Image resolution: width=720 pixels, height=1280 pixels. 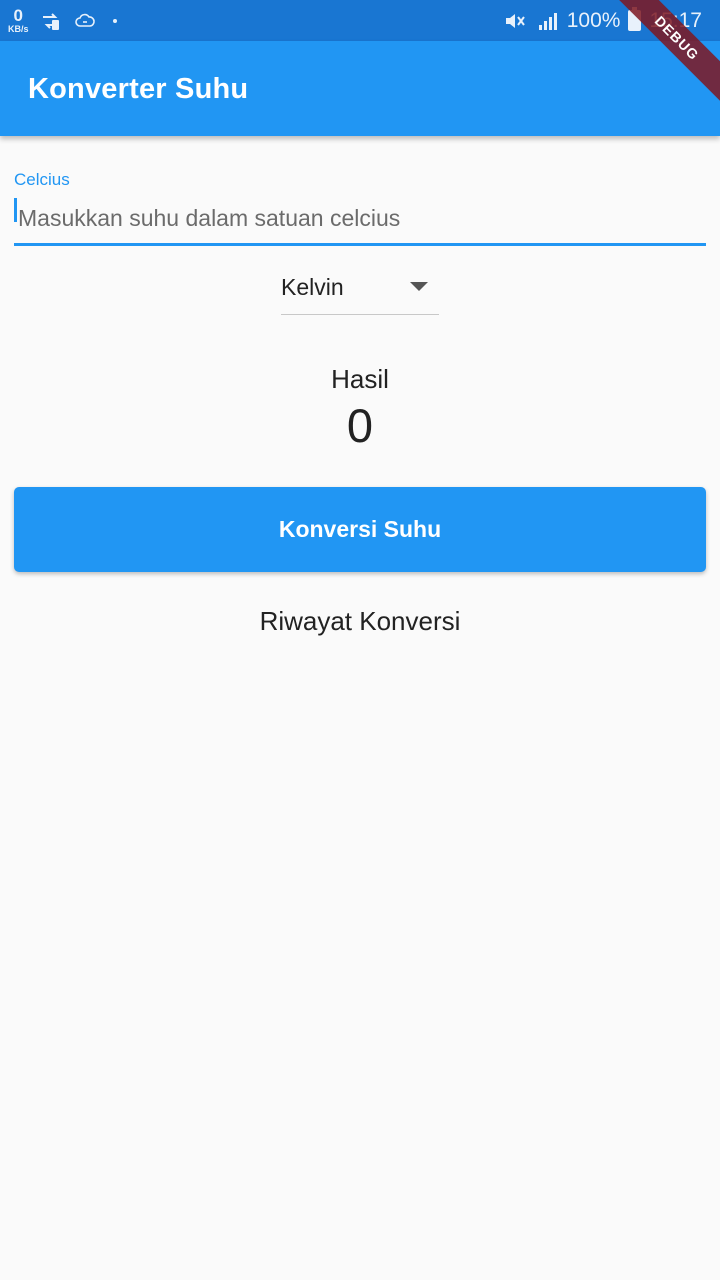 I want to click on convert-button: Konversi Suhu, so click(x=360, y=529).